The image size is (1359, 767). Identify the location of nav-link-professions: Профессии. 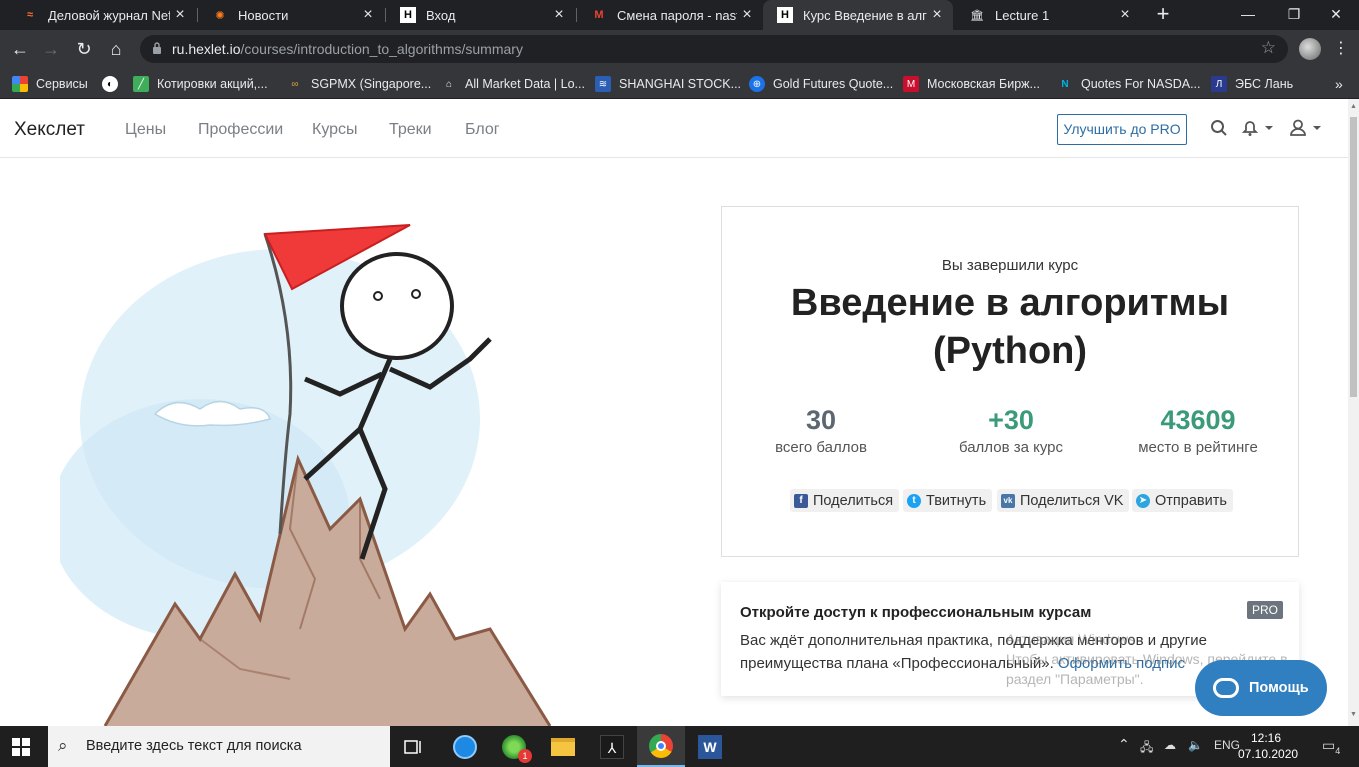
(240, 130).